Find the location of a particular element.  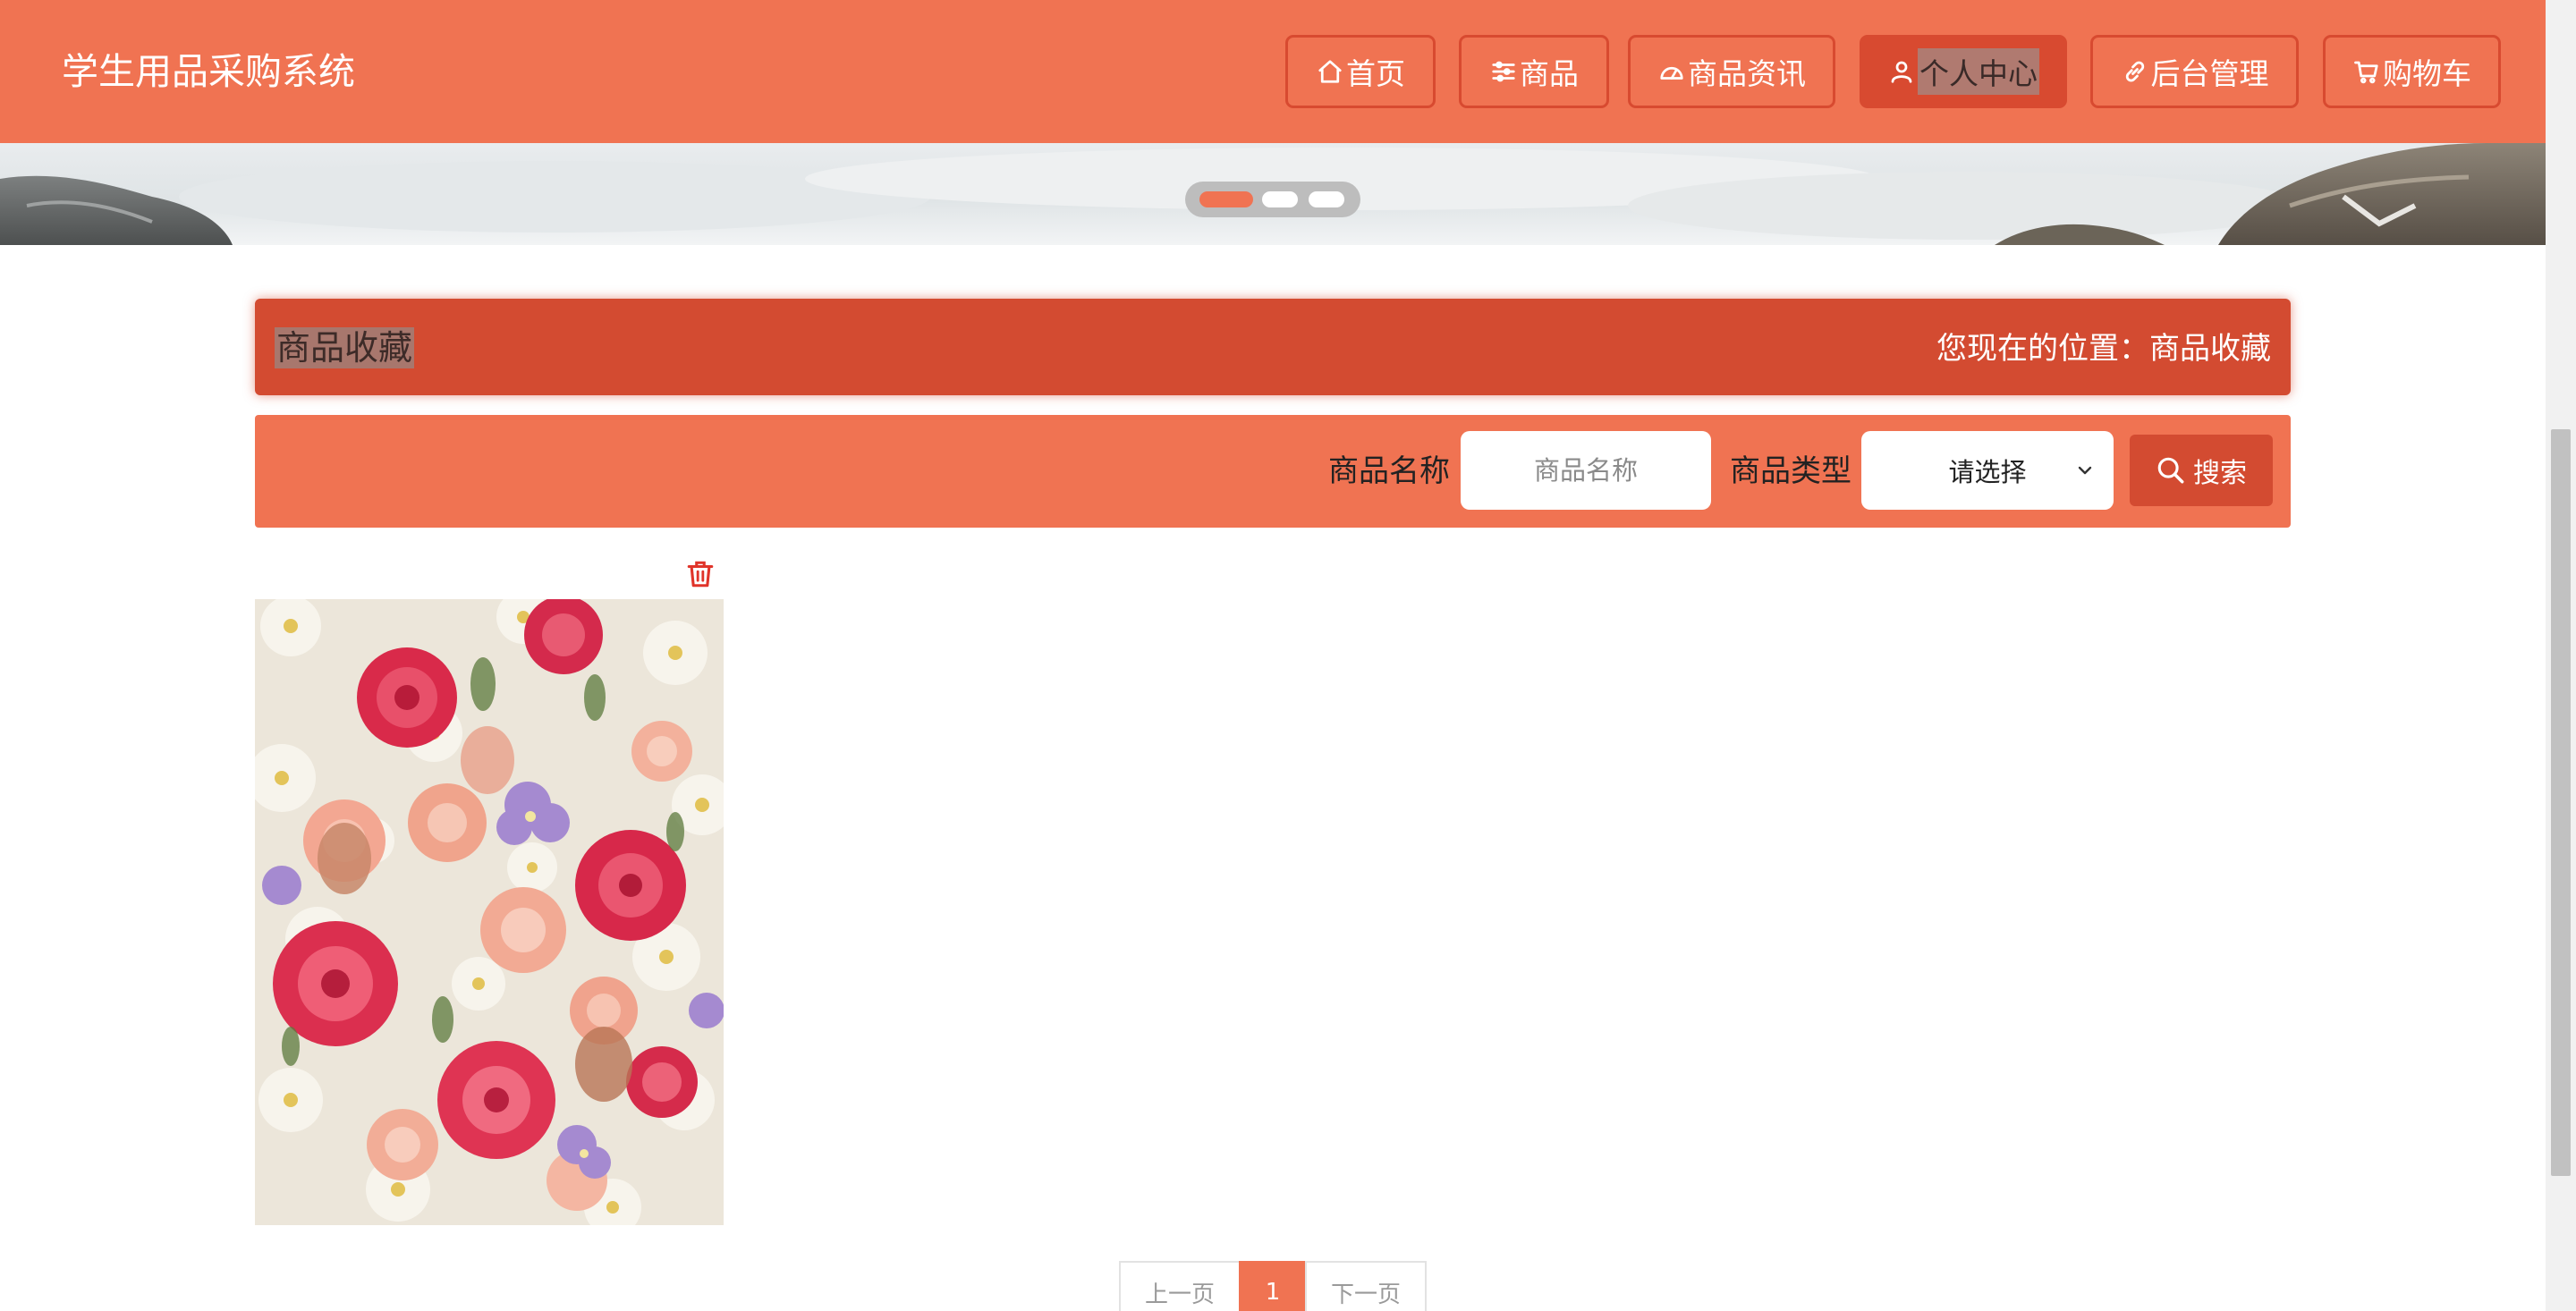

nav-cart: 购物车 is located at coordinates (2412, 71).